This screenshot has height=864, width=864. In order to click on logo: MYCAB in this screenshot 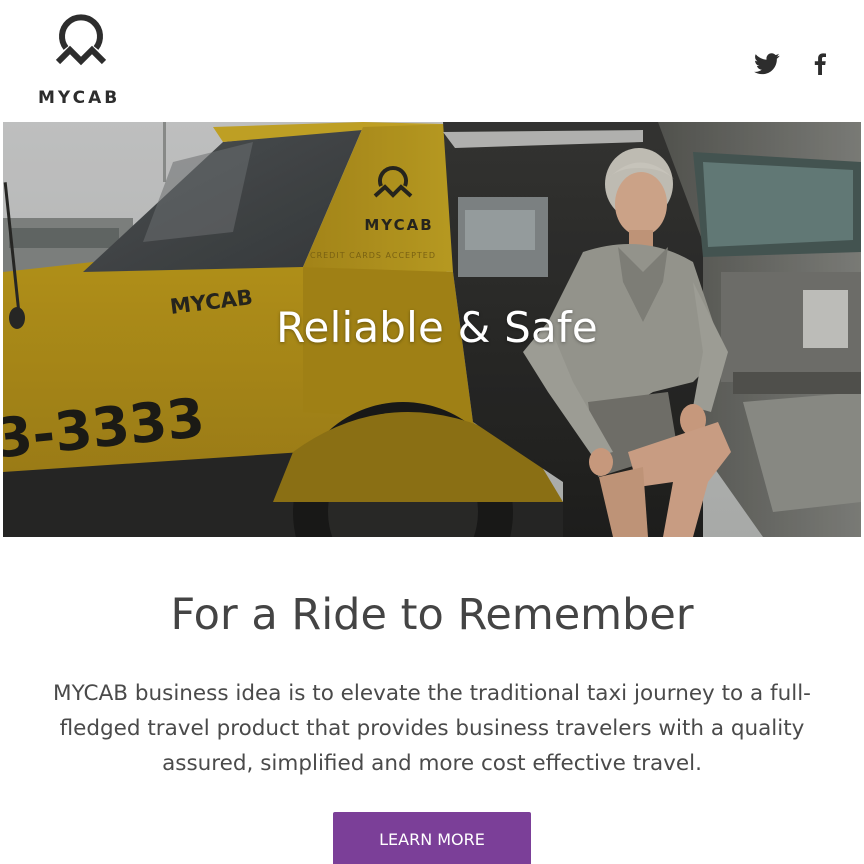, I will do `click(80, 62)`.